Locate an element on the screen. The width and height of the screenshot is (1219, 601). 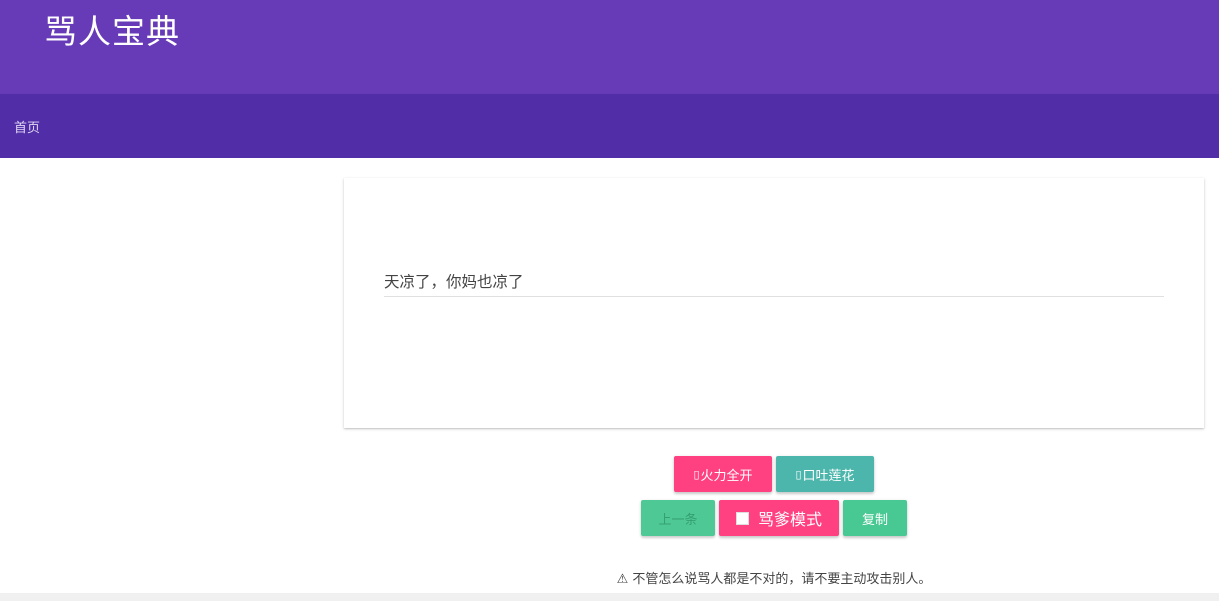
mode-checkbox is located at coordinates (742, 518).